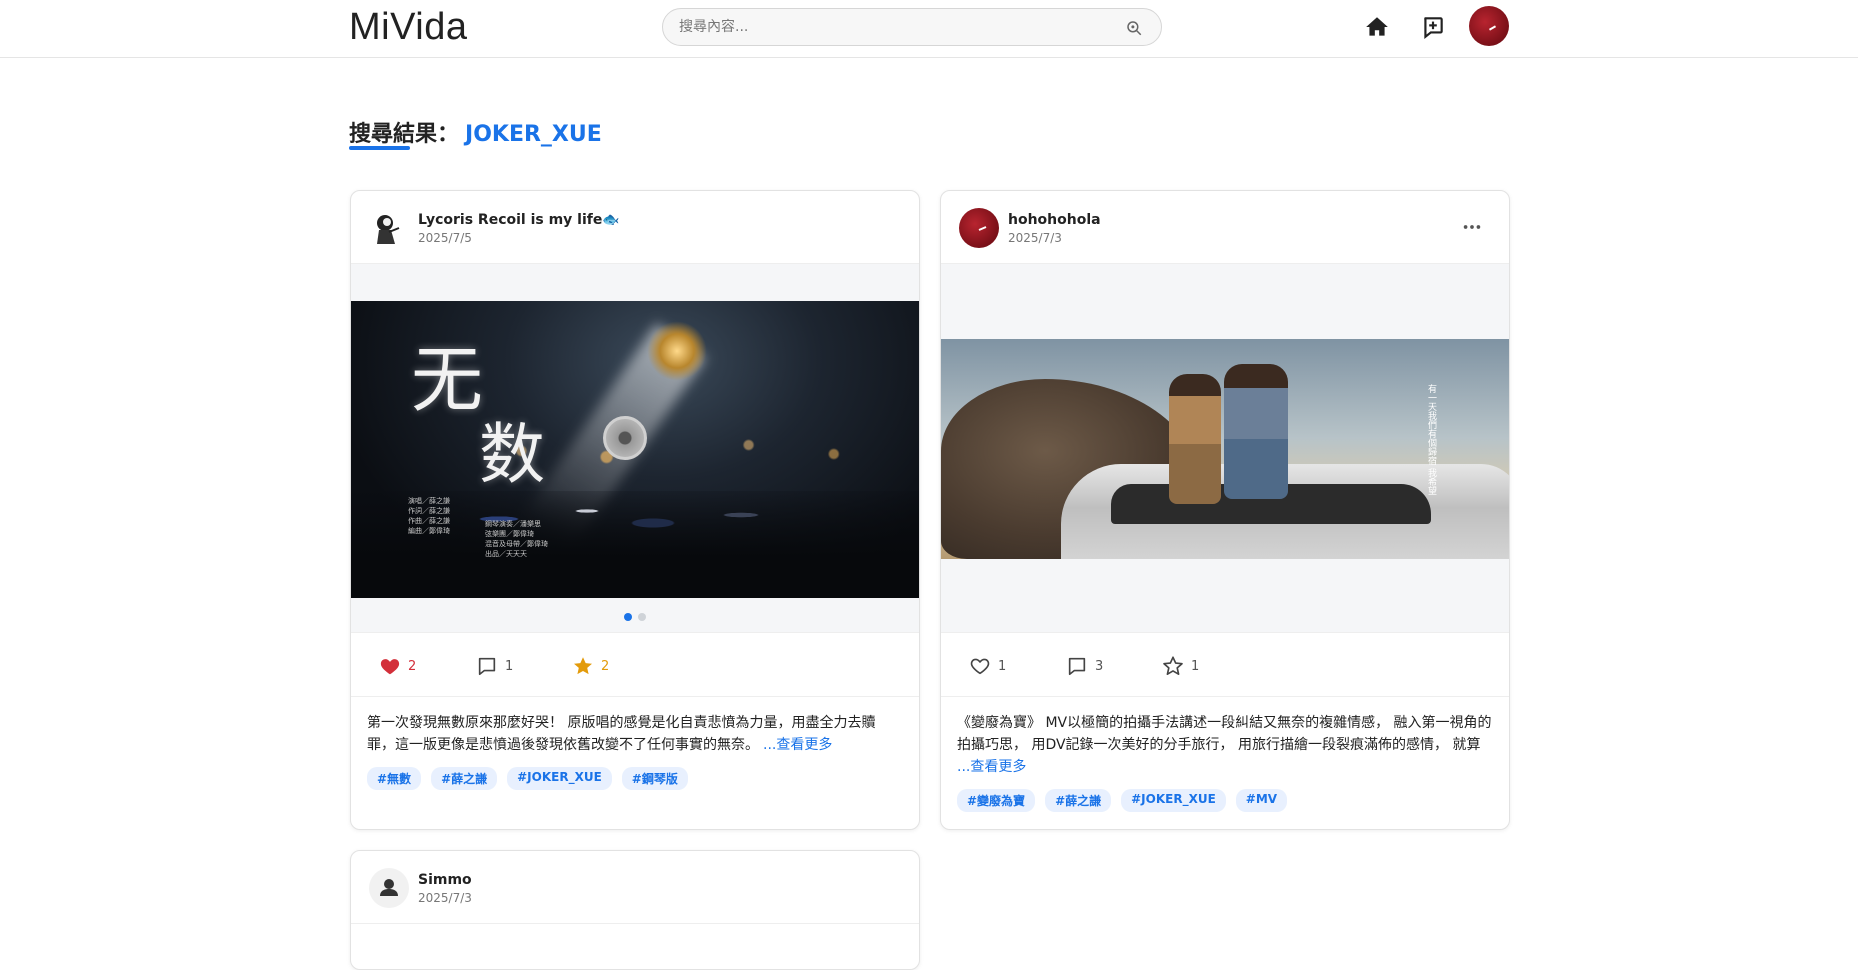 Image resolution: width=1858 pixels, height=970 pixels. I want to click on comment-button: 1, so click(494, 666).